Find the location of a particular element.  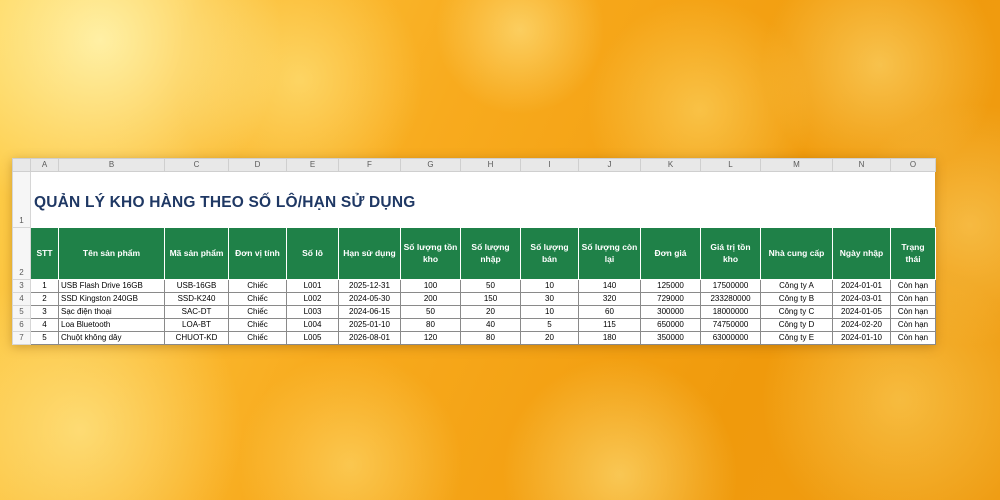

column-header-N: N is located at coordinates (861, 165).